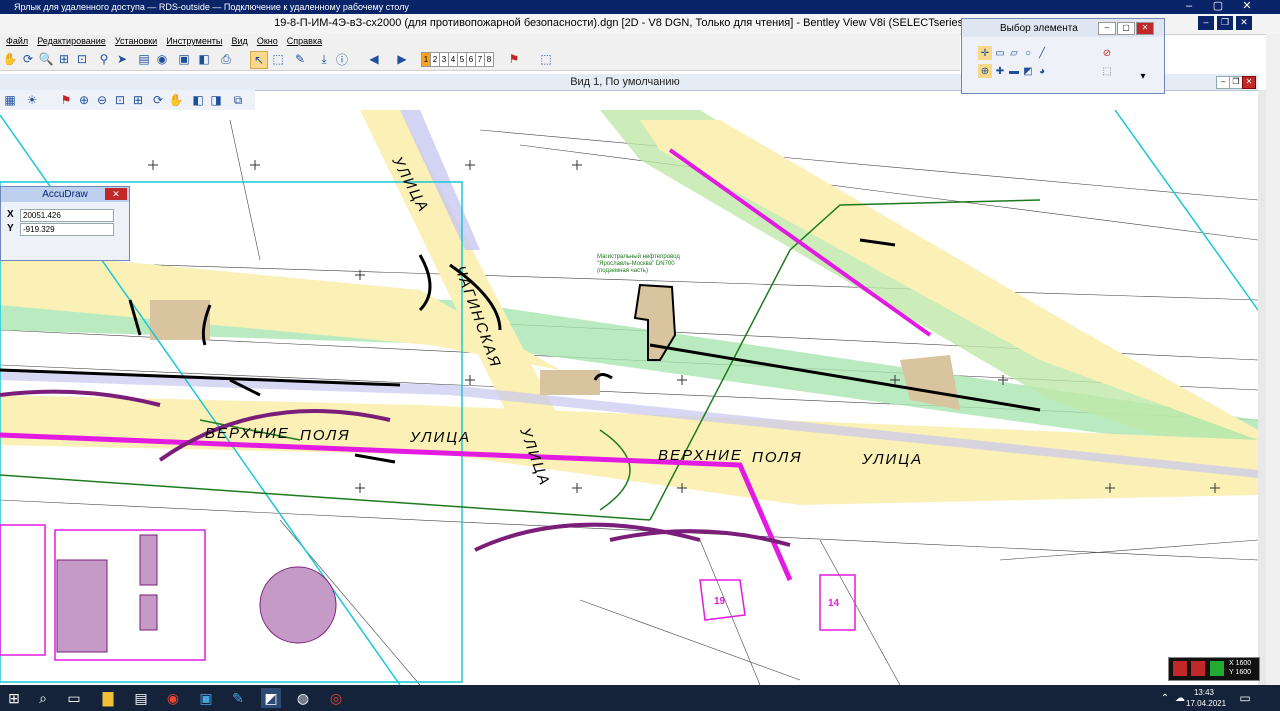 The image size is (1280, 711). Describe the element at coordinates (194, 41) in the screenshot. I see `menu-tools: Инструменты` at that location.